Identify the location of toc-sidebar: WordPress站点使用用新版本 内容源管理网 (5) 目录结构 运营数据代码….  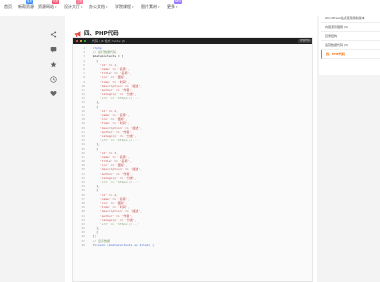
(349, 44).